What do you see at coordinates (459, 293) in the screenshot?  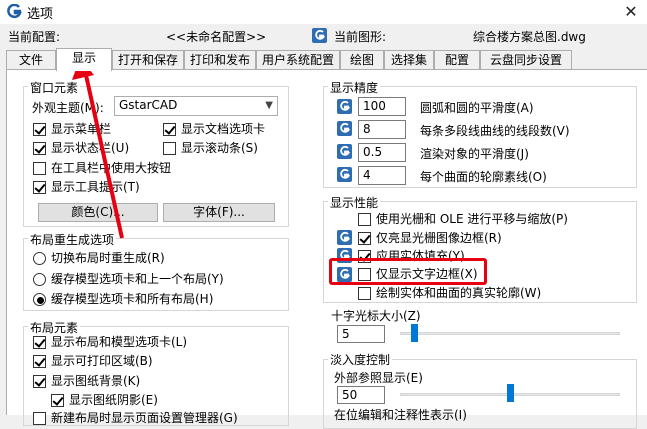 I see `true-silhouettes-label: 绘制实体和曲面的真实轮廓(W)` at bounding box center [459, 293].